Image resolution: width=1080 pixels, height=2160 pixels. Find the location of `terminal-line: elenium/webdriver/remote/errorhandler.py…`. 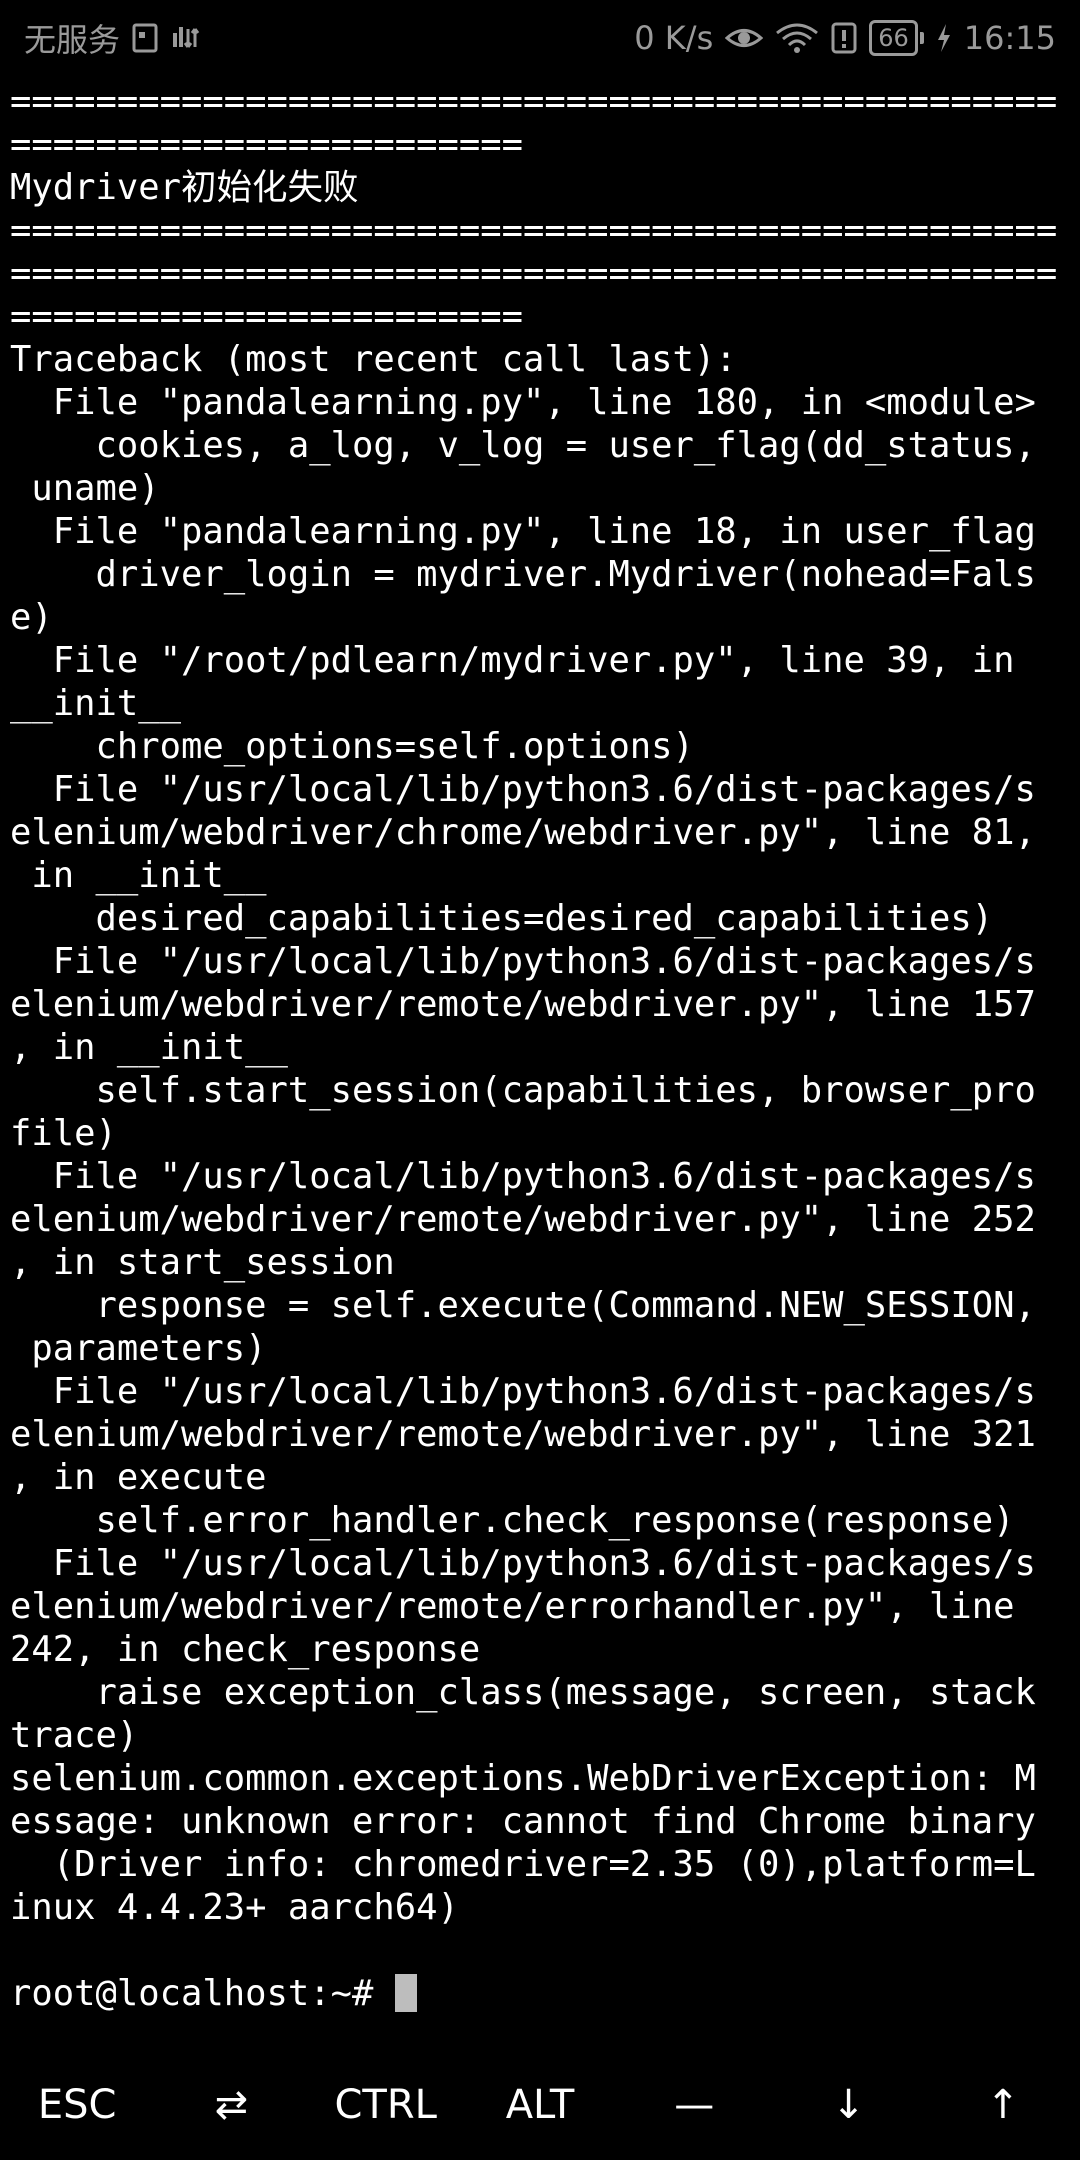

terminal-line: elenium/webdriver/remote/errorhandler.py… is located at coordinates (512, 1606).